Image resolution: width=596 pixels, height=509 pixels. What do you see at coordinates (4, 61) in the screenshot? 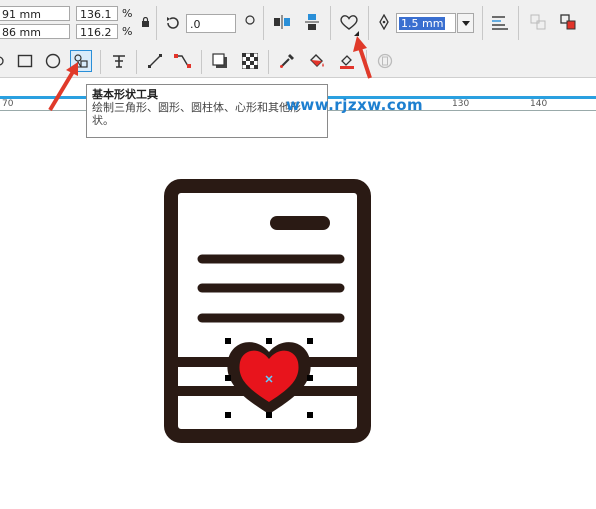
I see `partial-tool-icon` at bounding box center [4, 61].